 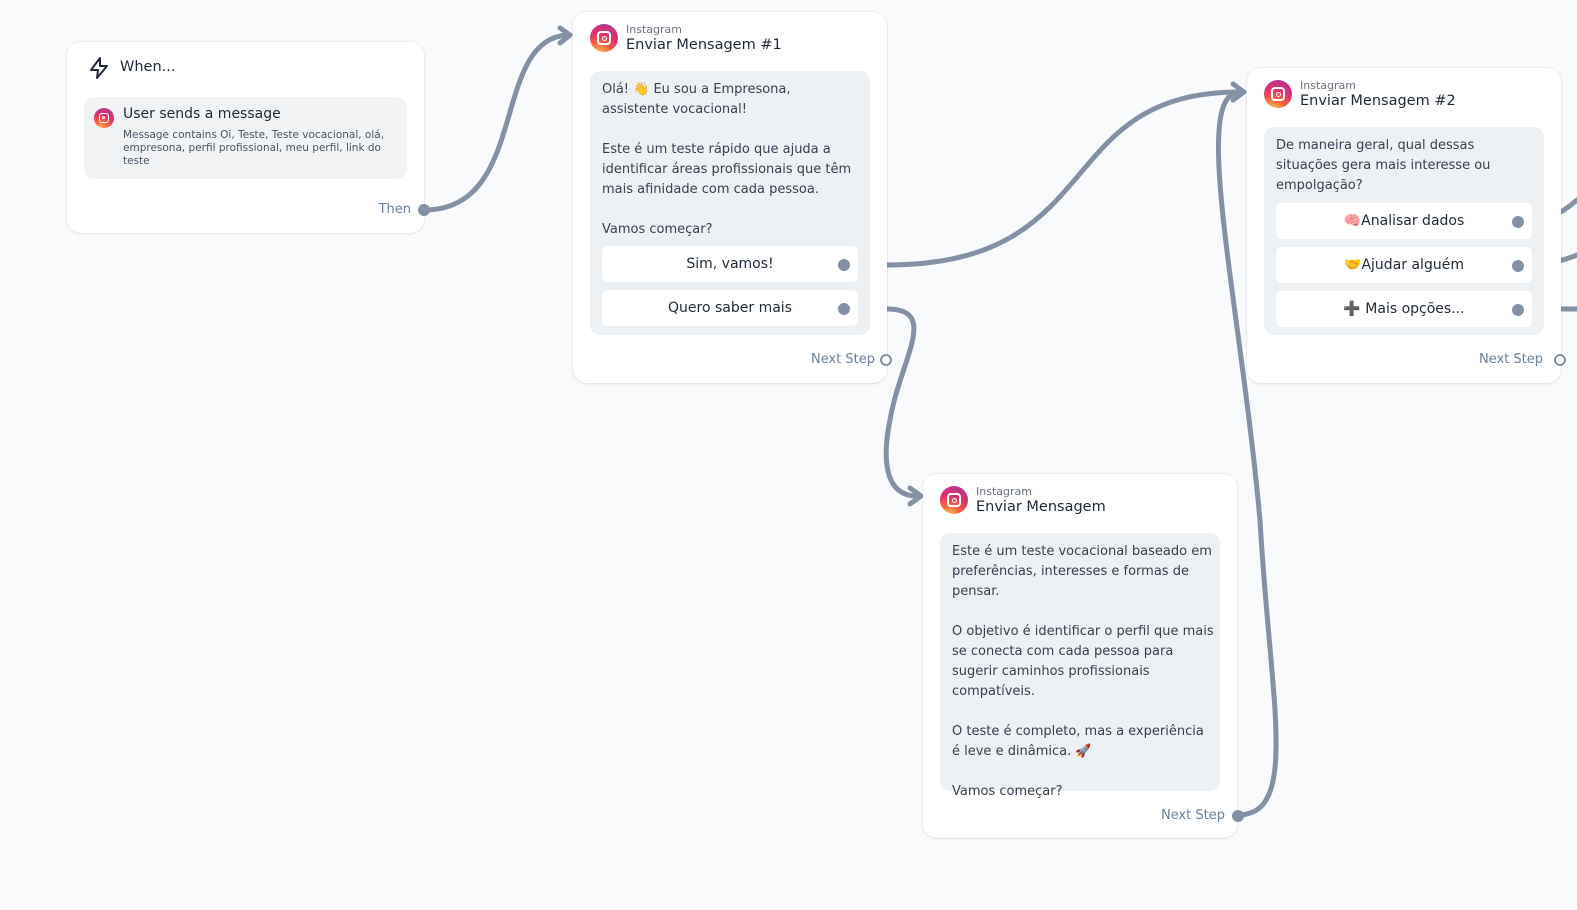 I want to click on quick-reply-button: Sim, vamos!, so click(x=730, y=264).